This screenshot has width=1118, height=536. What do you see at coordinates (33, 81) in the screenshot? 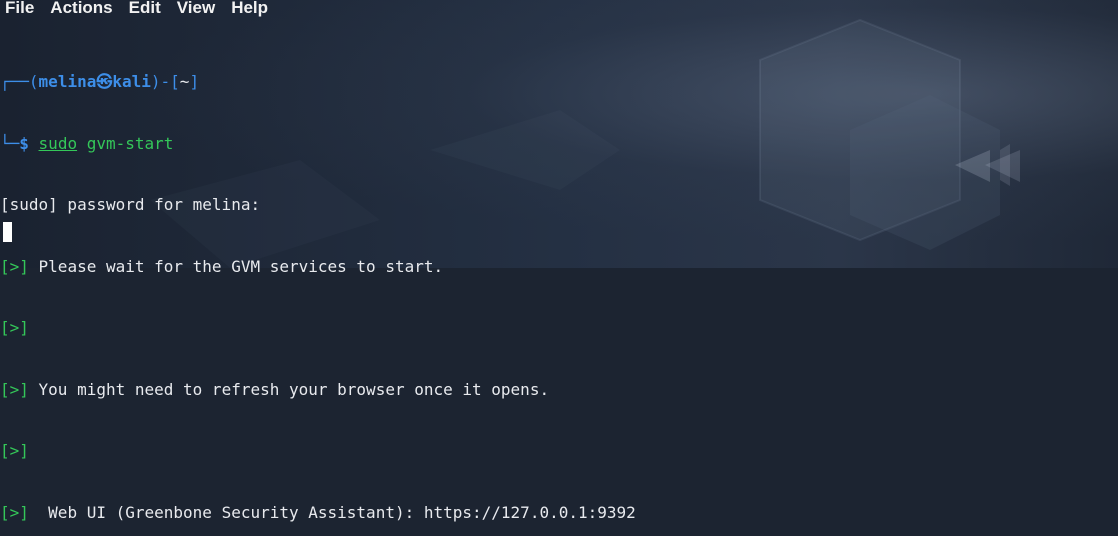
I see `prompt-open-paren: (` at bounding box center [33, 81].